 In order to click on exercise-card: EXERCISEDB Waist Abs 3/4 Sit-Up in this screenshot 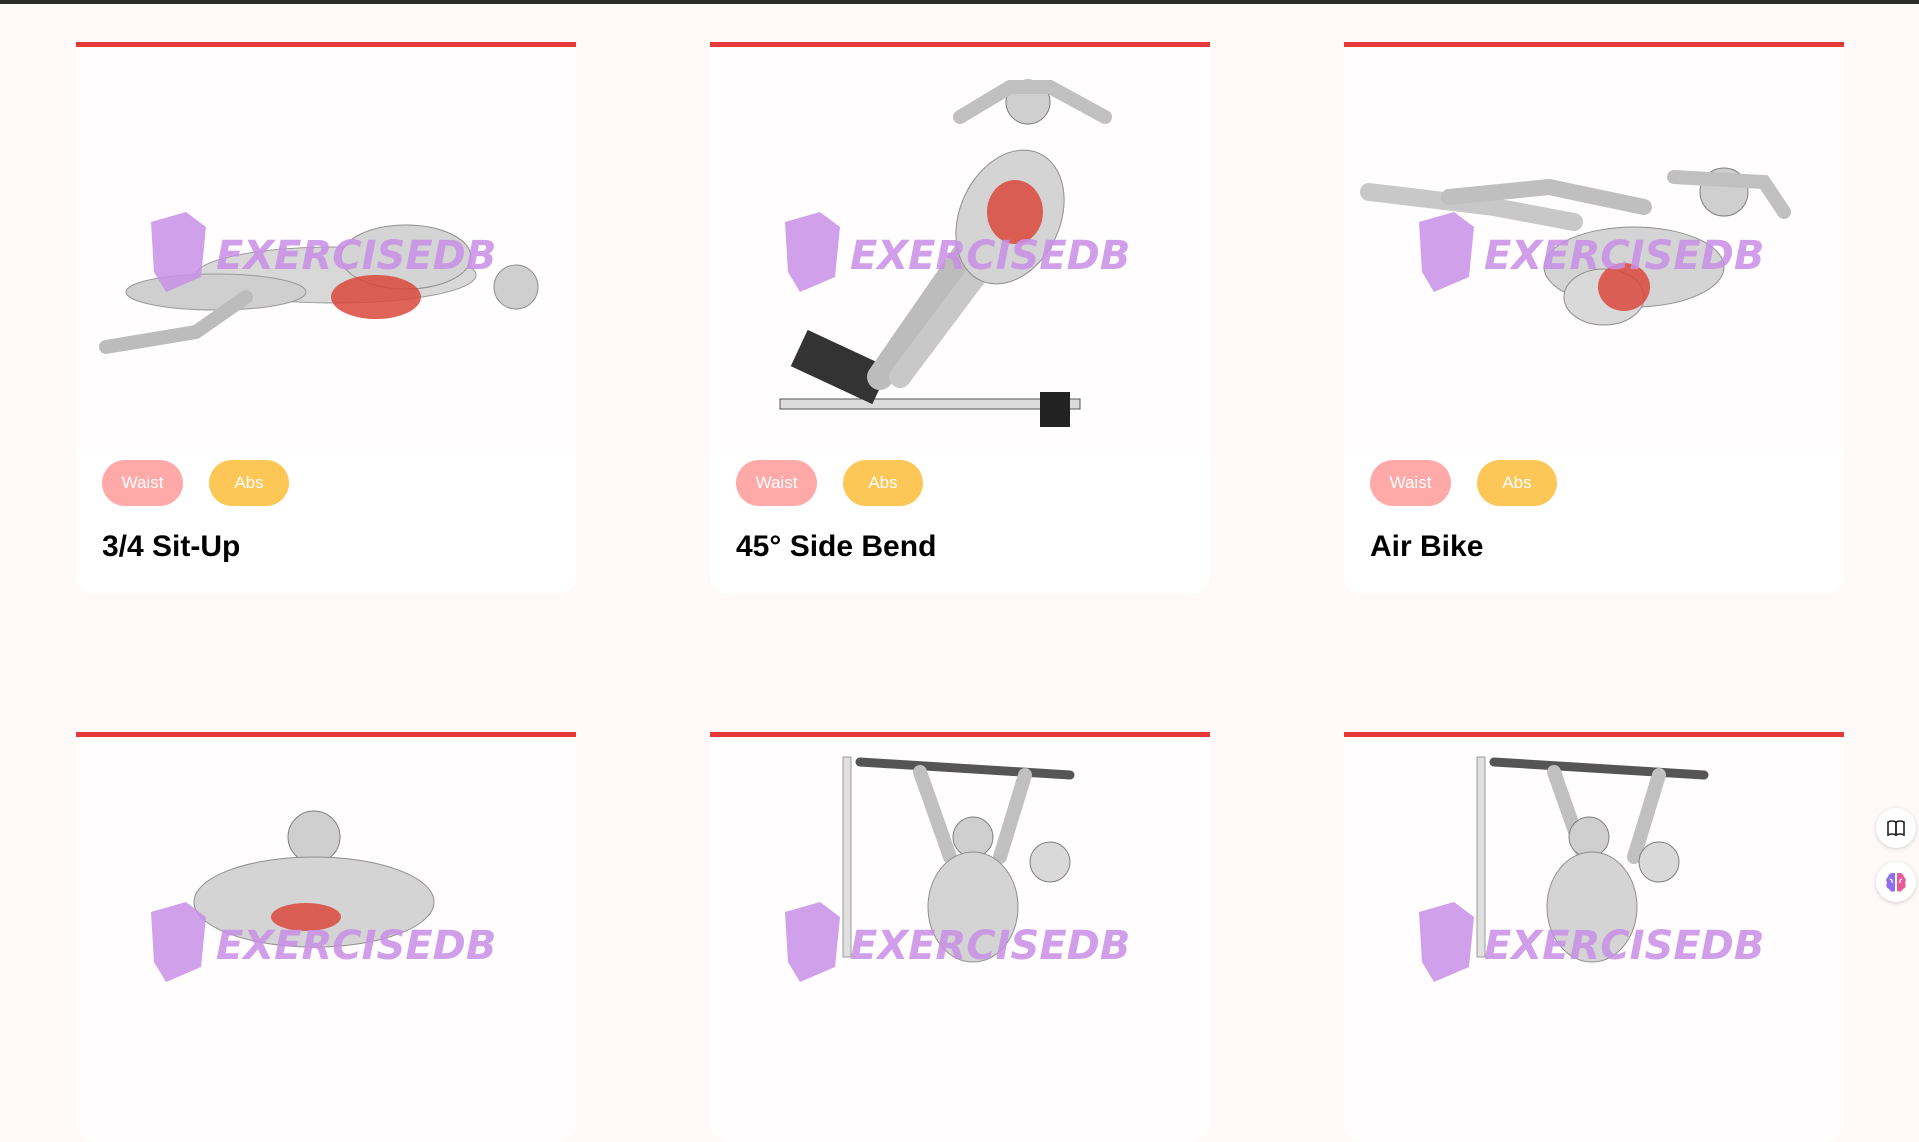, I will do `click(326, 318)`.